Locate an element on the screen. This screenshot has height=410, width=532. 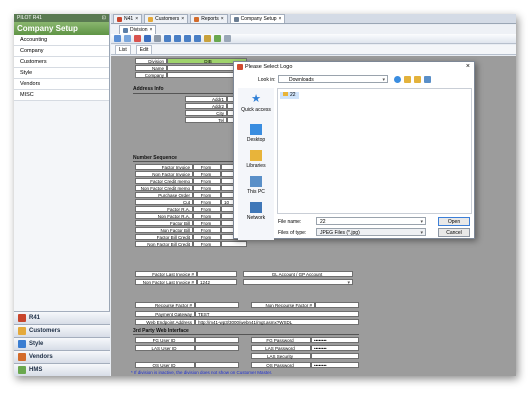
export-icon is located at coordinates (217, 38).